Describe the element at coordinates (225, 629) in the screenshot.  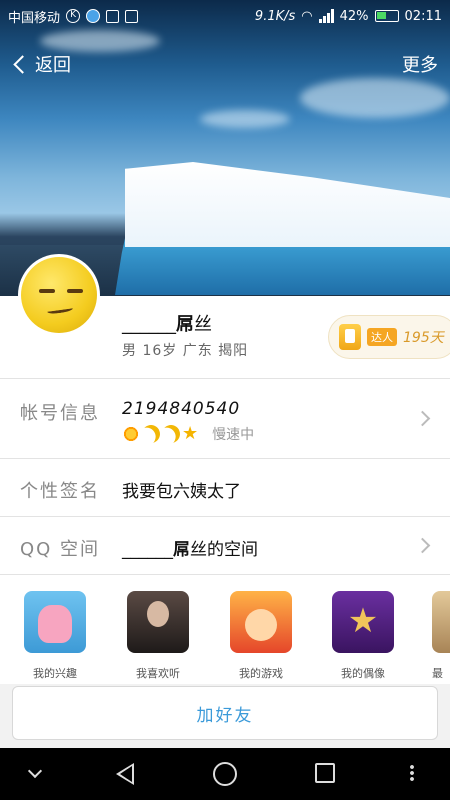
I see `apps-strip: 我的兴趣 我喜欢听 我的游戏 我的偶像 最` at that location.